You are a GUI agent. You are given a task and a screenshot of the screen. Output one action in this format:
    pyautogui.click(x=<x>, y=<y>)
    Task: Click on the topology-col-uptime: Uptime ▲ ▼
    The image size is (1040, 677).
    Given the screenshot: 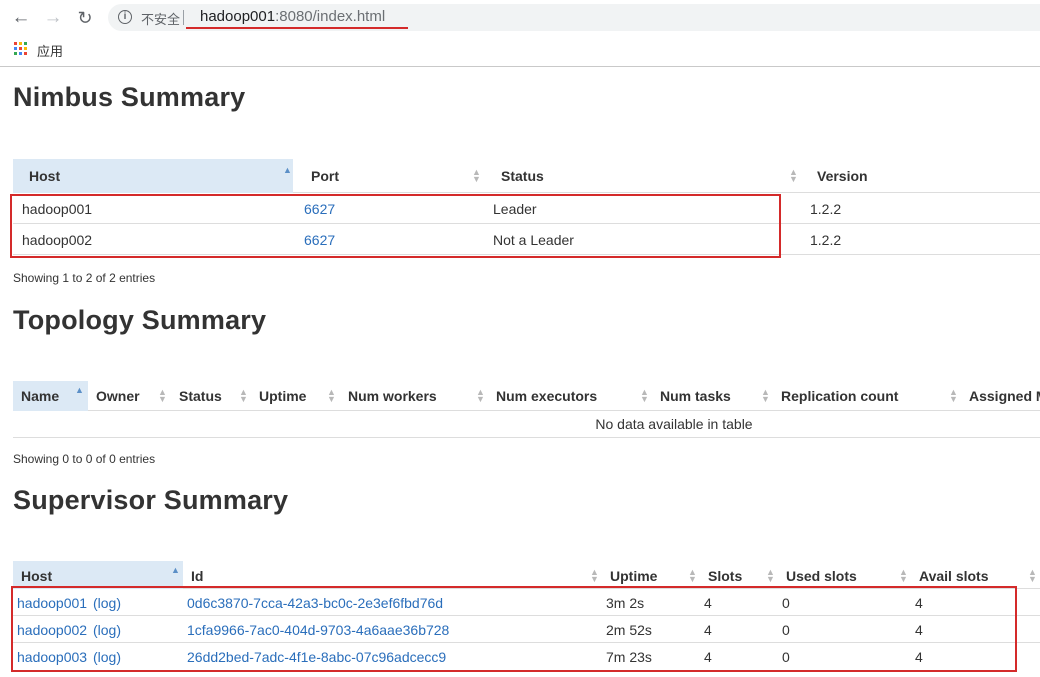 What is the action you would take?
    pyautogui.click(x=295, y=396)
    